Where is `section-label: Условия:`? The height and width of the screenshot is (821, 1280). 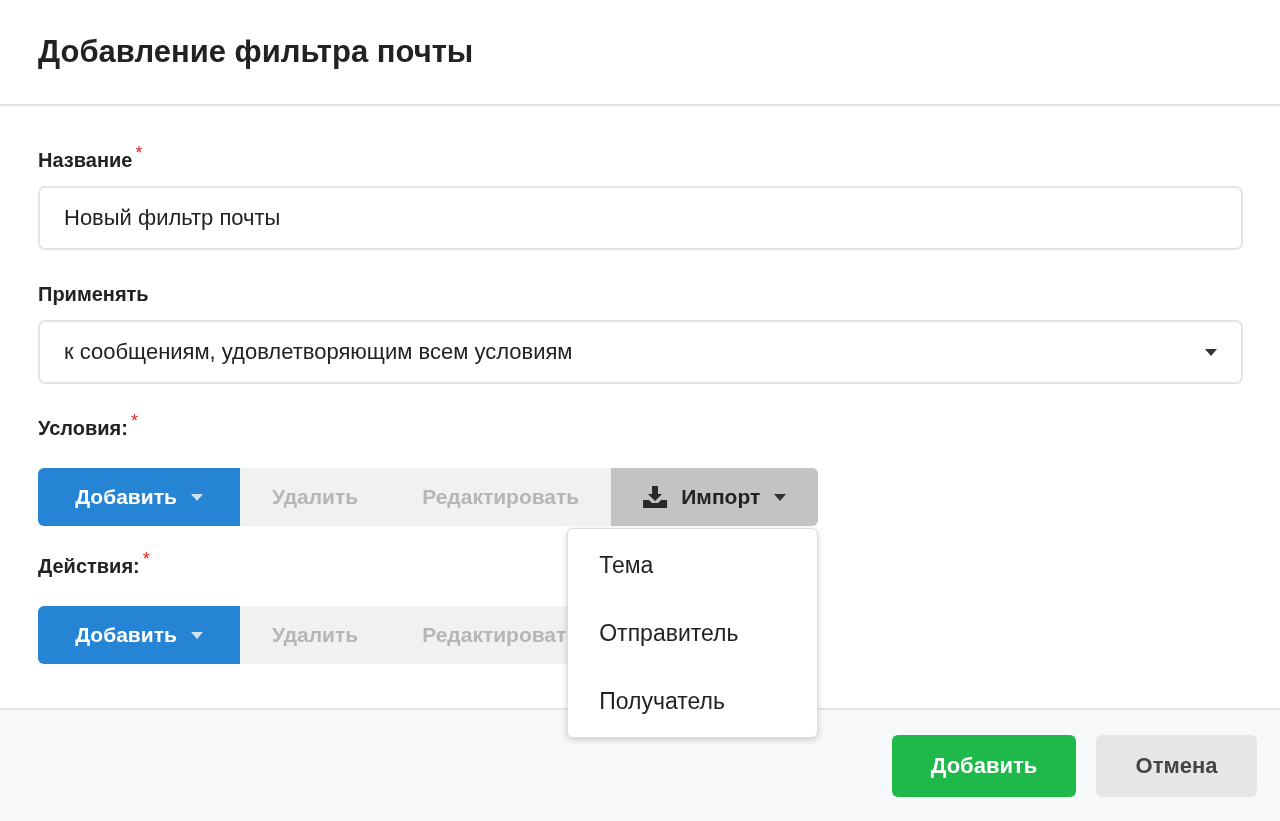 section-label: Условия: is located at coordinates (83, 428).